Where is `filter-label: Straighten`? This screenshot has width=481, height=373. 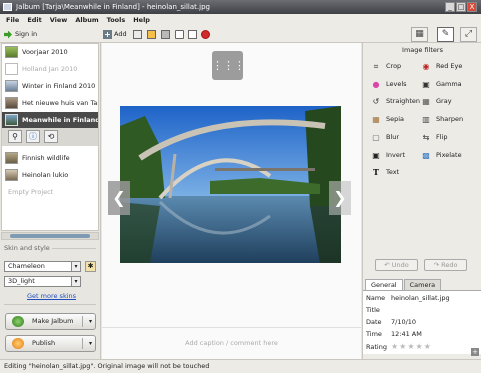 filter-label: Straighten is located at coordinates (403, 101).